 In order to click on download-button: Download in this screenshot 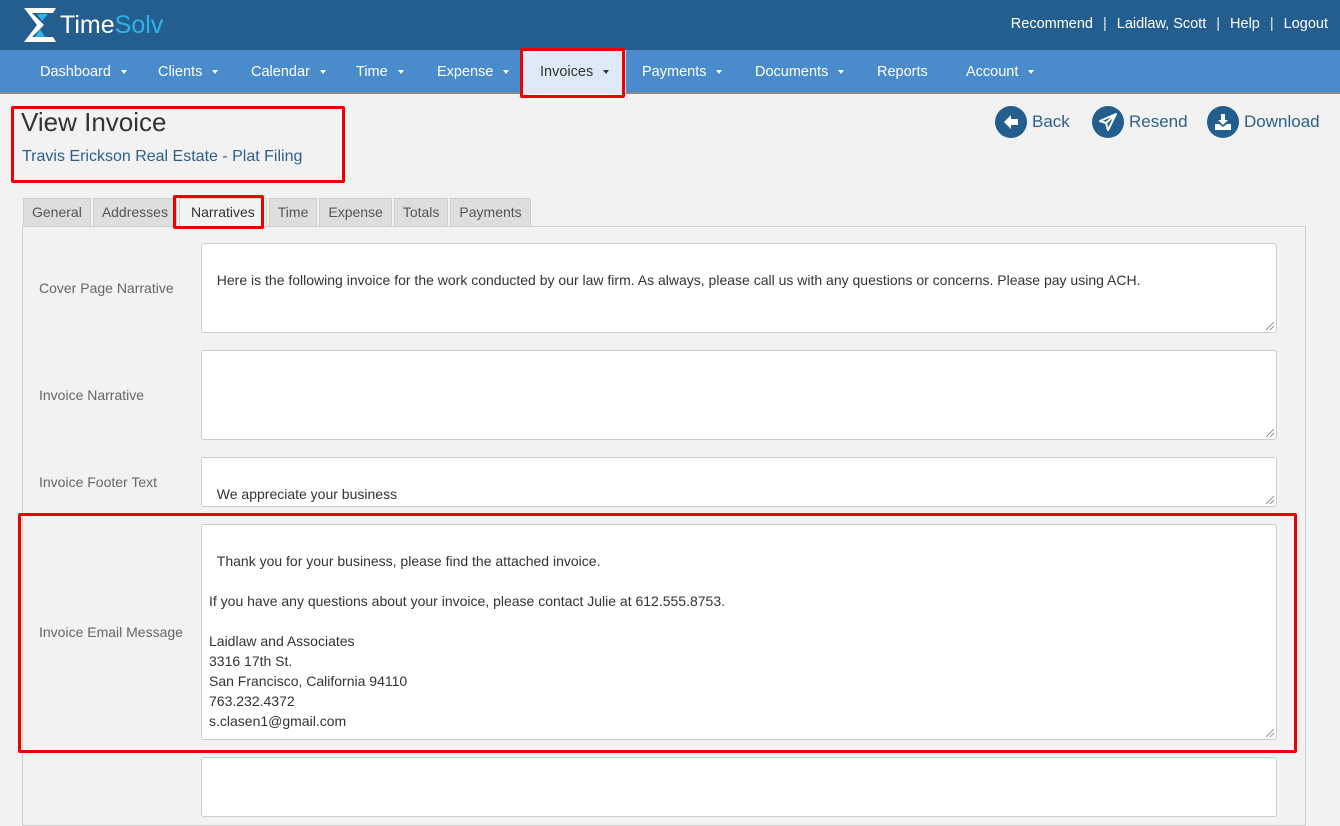, I will do `click(1263, 122)`.